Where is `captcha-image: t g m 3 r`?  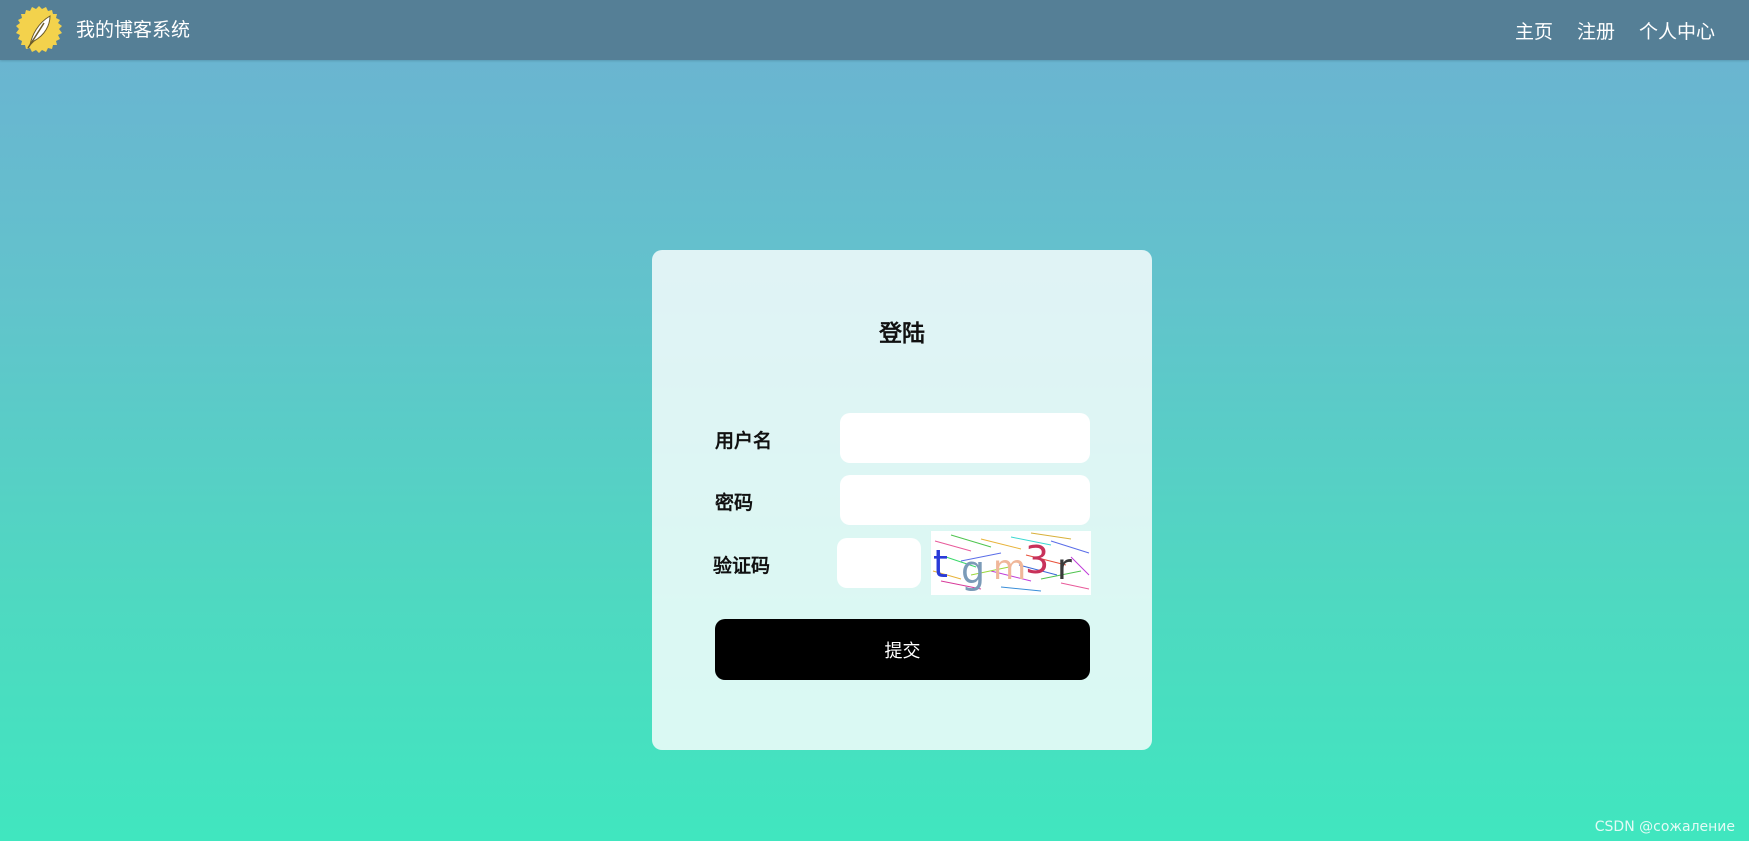 captcha-image: t g m 3 r is located at coordinates (1011, 563).